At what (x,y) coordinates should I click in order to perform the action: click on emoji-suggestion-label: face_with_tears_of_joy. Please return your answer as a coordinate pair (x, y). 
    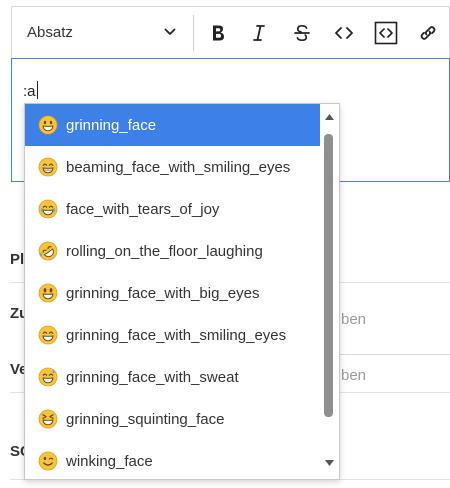
    Looking at the image, I should click on (143, 209).